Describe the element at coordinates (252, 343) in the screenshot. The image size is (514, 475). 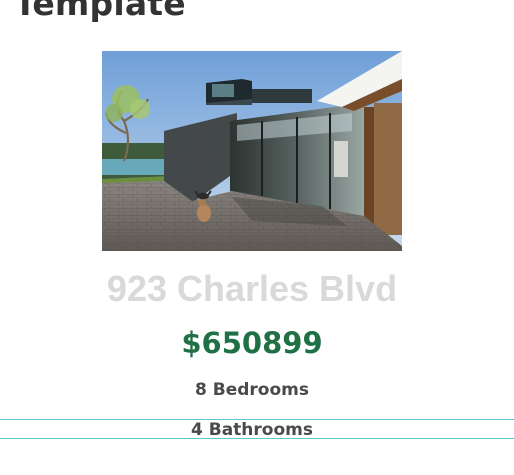
I see `listing-price: $650899` at that location.